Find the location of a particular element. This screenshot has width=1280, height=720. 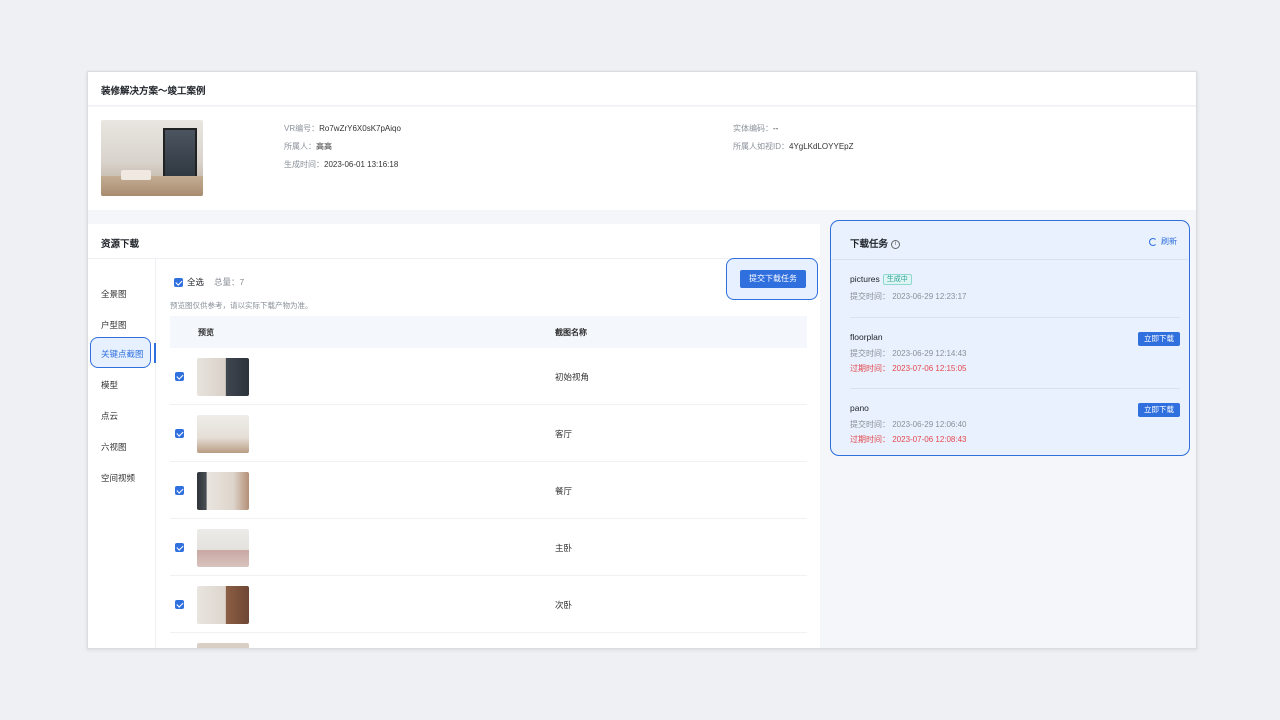

table-row-partial is located at coordinates (488, 640).